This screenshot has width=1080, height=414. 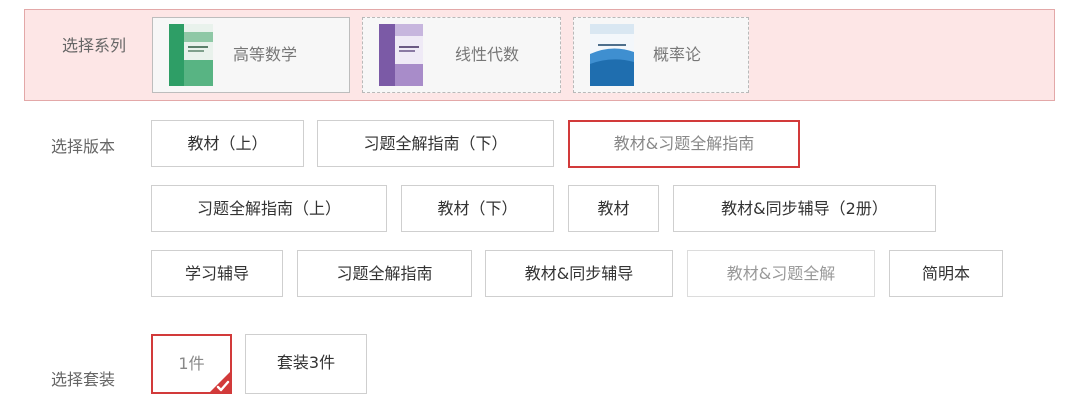 What do you see at coordinates (83, 146) in the screenshot?
I see `edition-label: 选择版本` at bounding box center [83, 146].